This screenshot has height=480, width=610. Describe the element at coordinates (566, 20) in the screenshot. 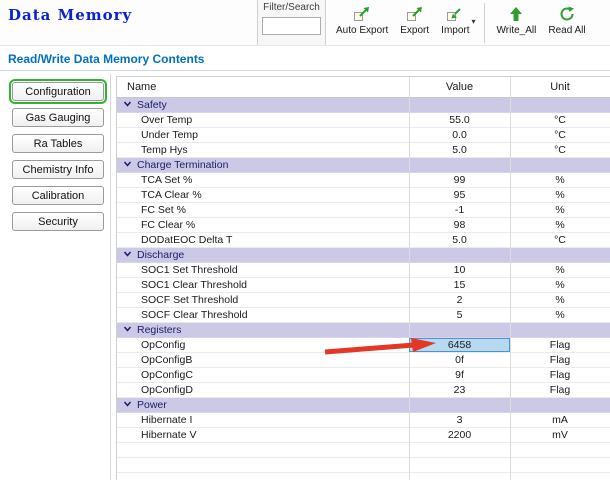

I see `read-all-button: Read All` at that location.